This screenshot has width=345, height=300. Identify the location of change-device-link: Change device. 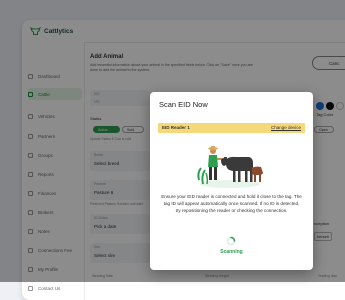
(286, 127).